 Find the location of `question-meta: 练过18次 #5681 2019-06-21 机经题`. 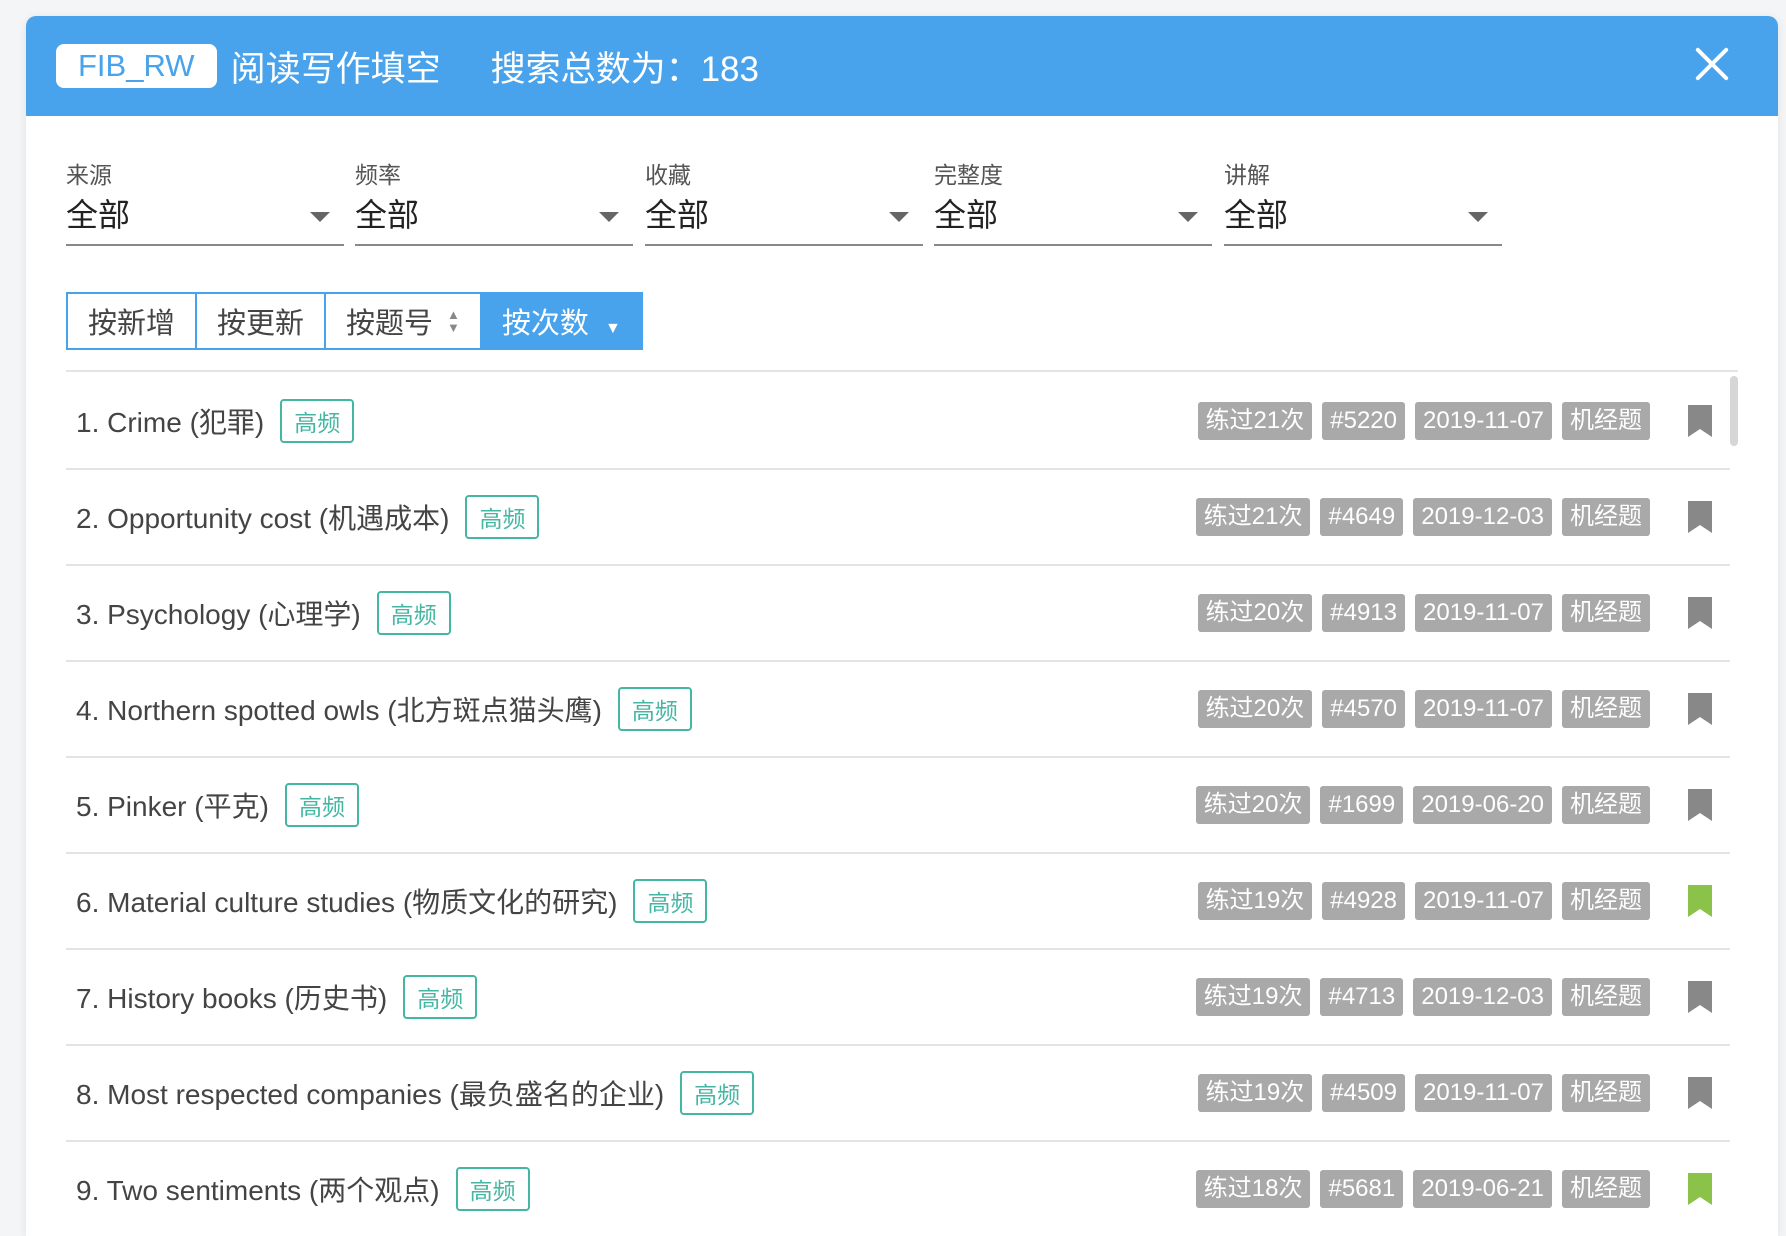

question-meta: 练过18次 #5681 2019-06-21 机经题 is located at coordinates (1454, 1189).